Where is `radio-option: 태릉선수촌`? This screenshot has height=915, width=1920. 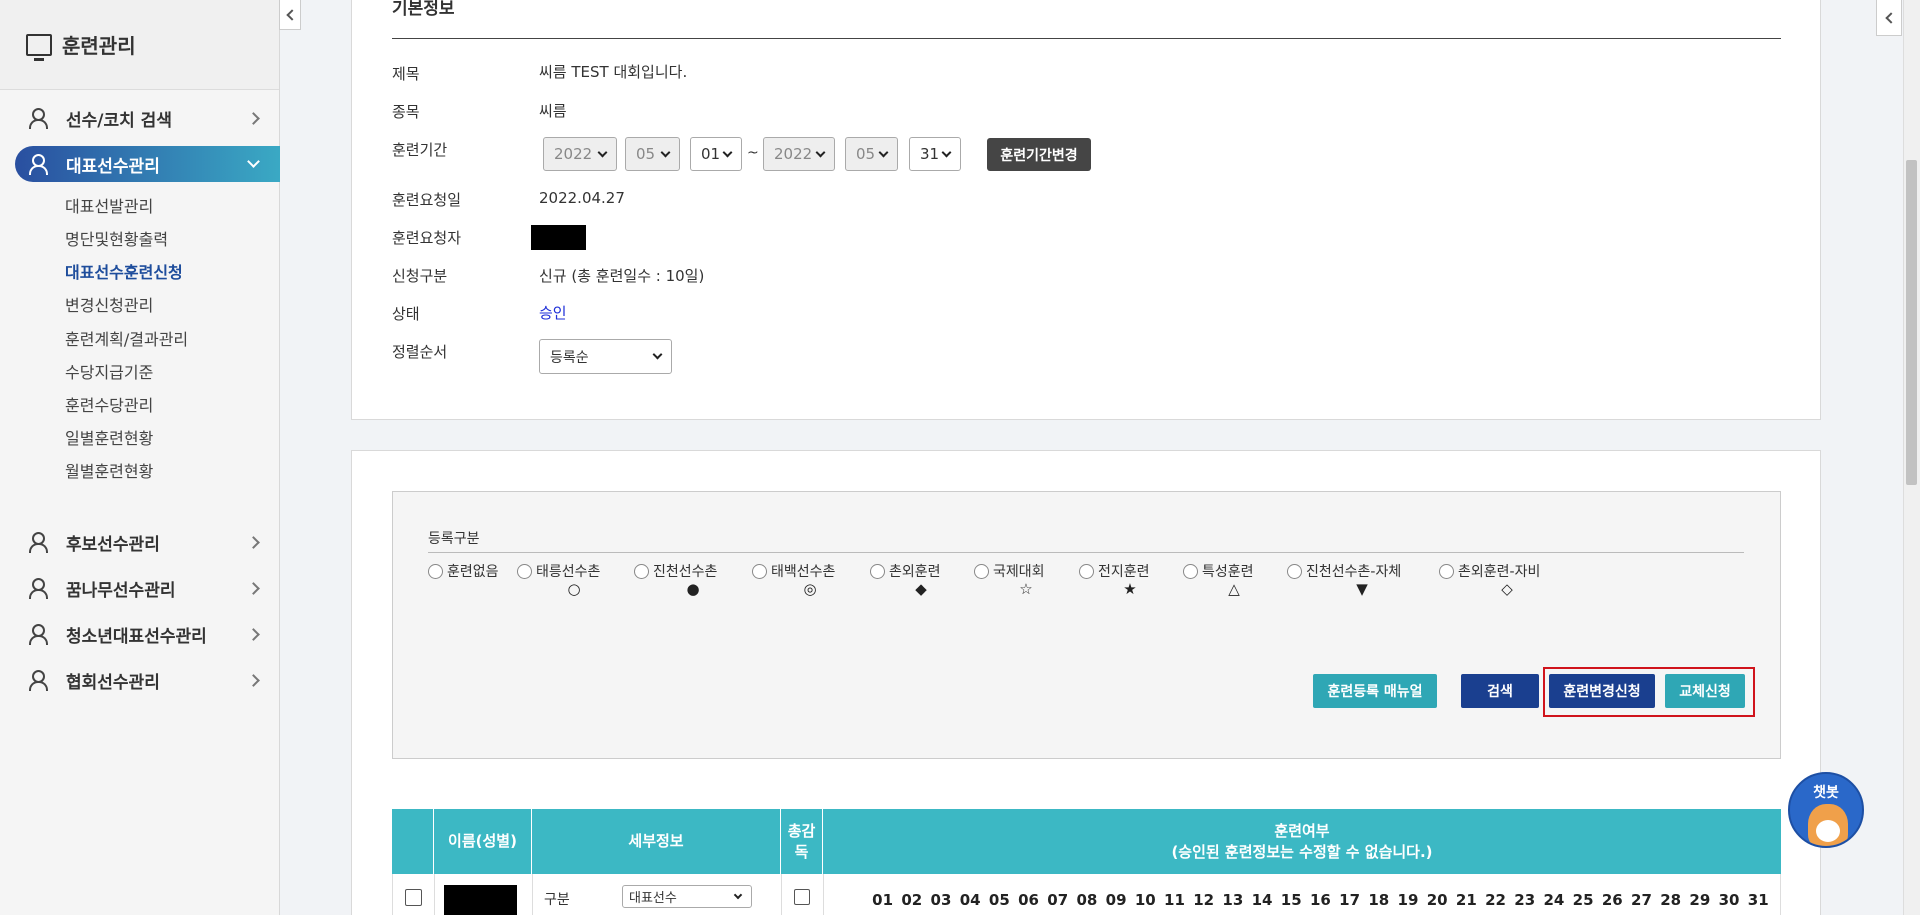
radio-option: 태릉선수촌 is located at coordinates (558, 571).